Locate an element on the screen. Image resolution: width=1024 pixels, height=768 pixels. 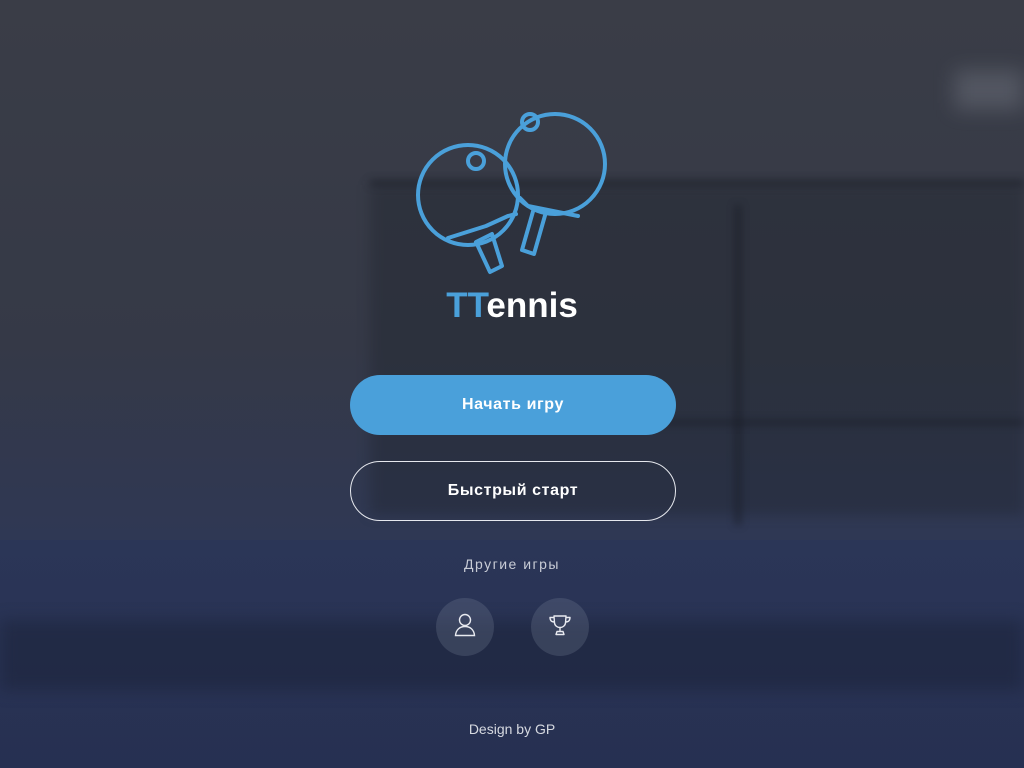
user-icon is located at coordinates (465, 627).